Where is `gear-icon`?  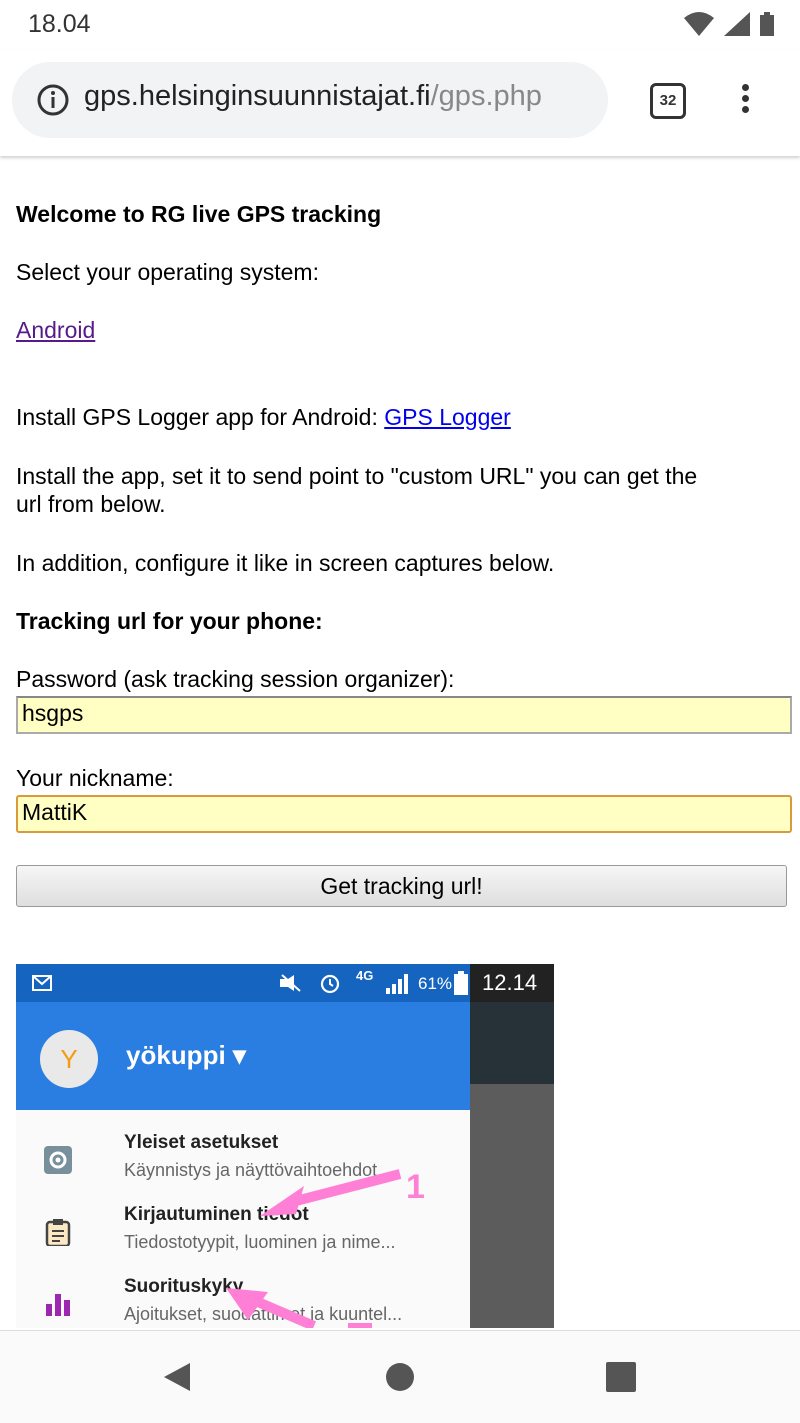 gear-icon is located at coordinates (58, 1160).